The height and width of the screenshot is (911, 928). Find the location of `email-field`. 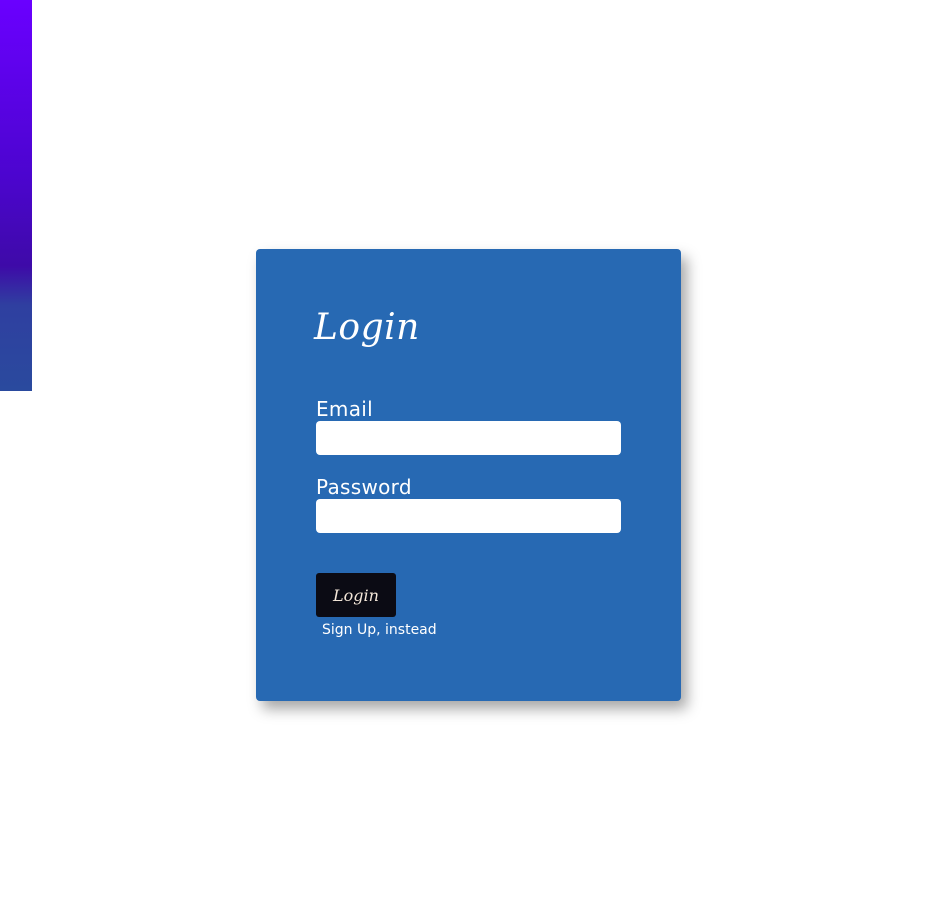

email-field is located at coordinates (468, 438).